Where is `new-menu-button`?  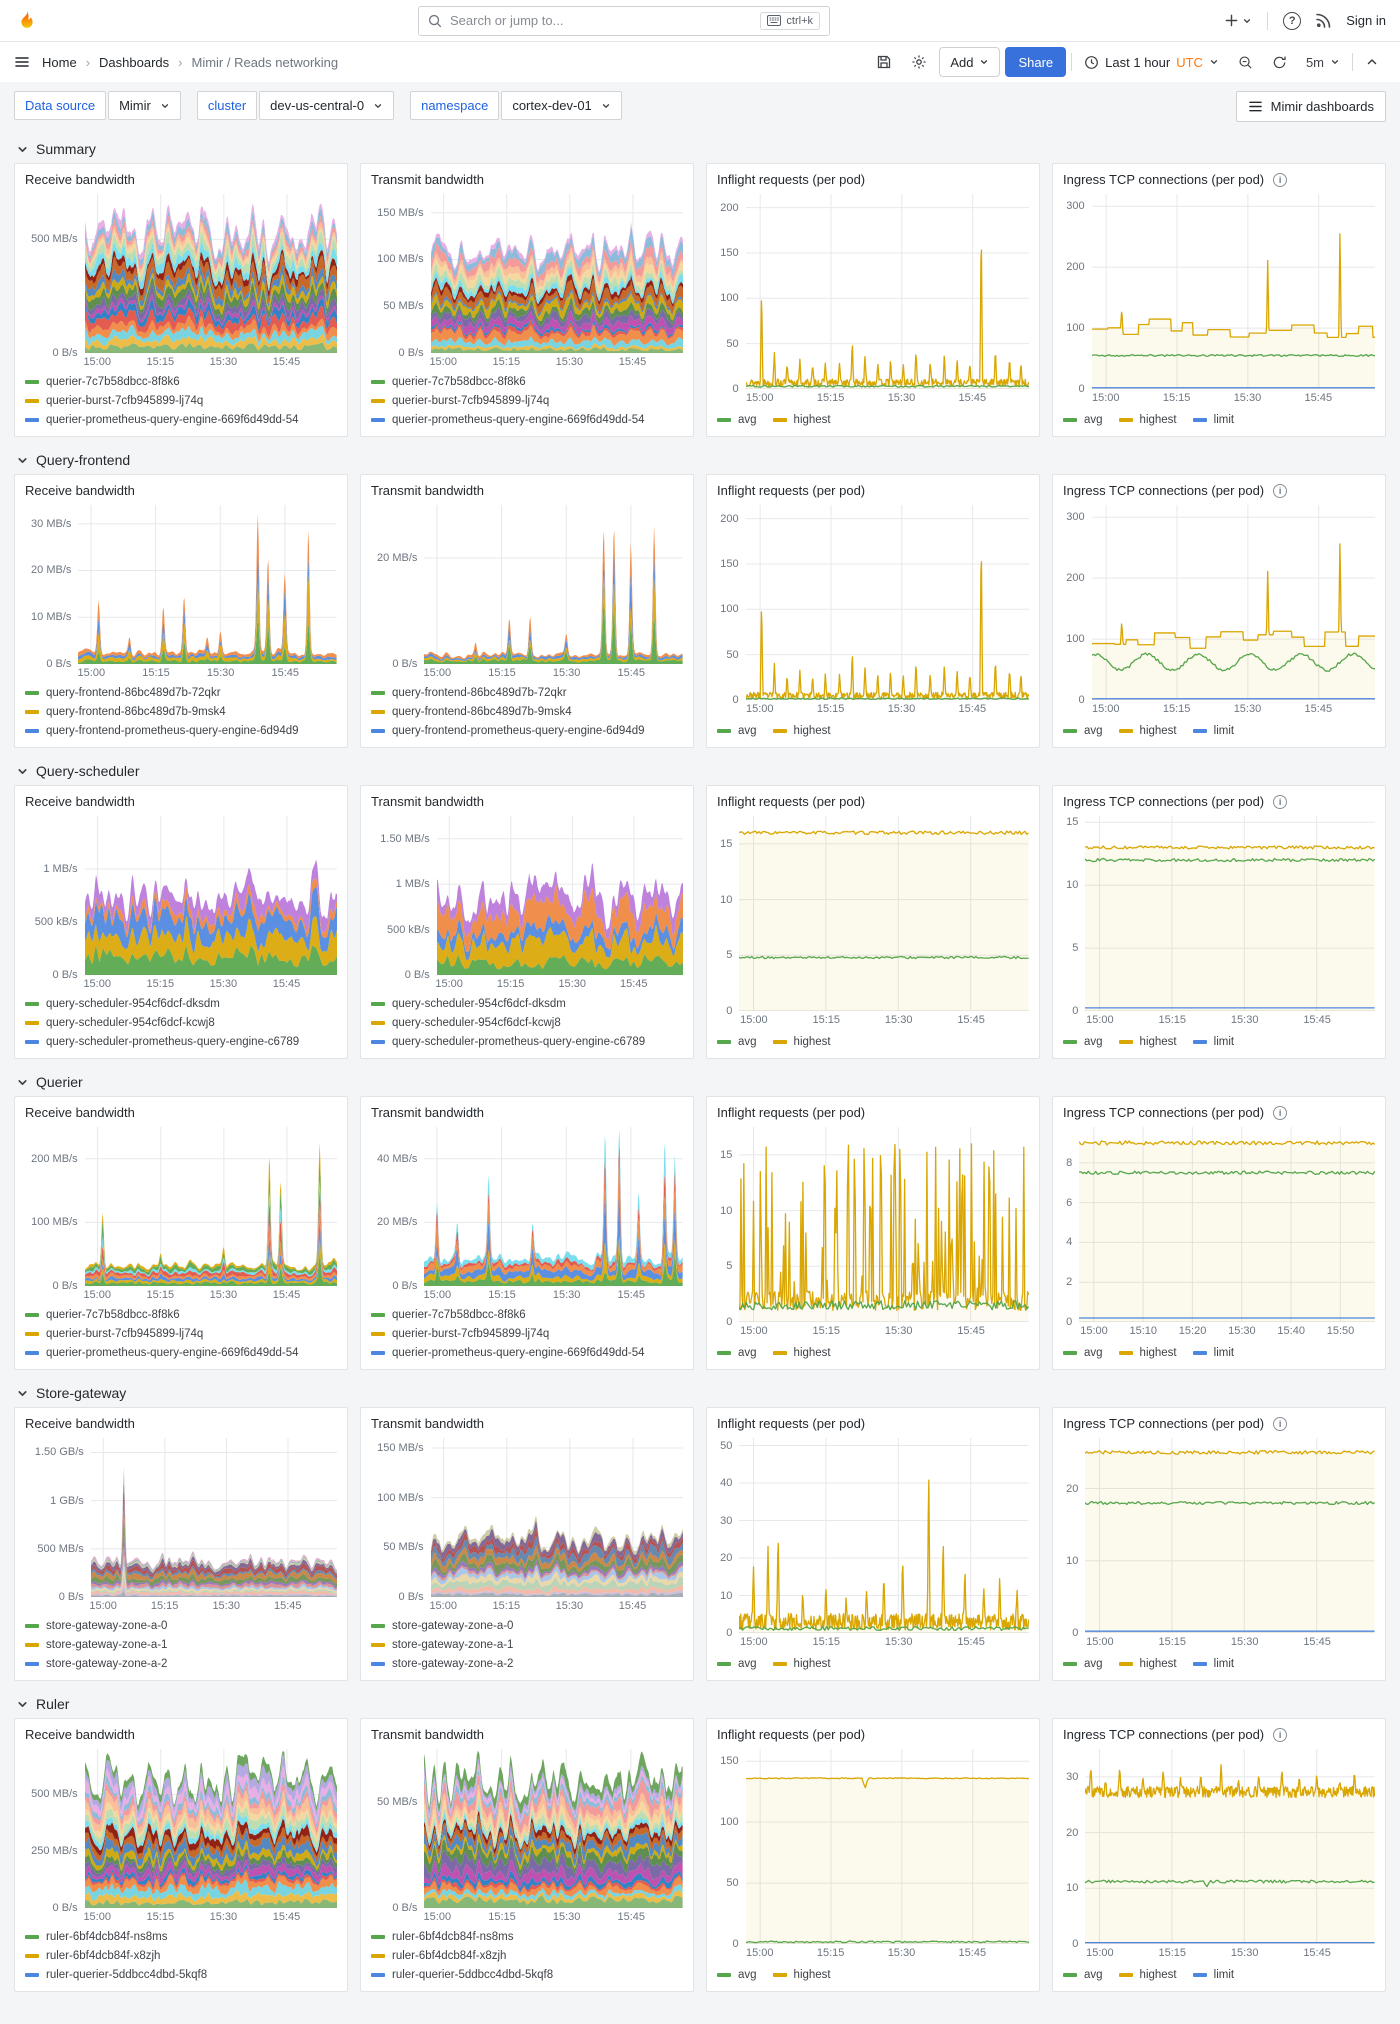 new-menu-button is located at coordinates (1238, 20).